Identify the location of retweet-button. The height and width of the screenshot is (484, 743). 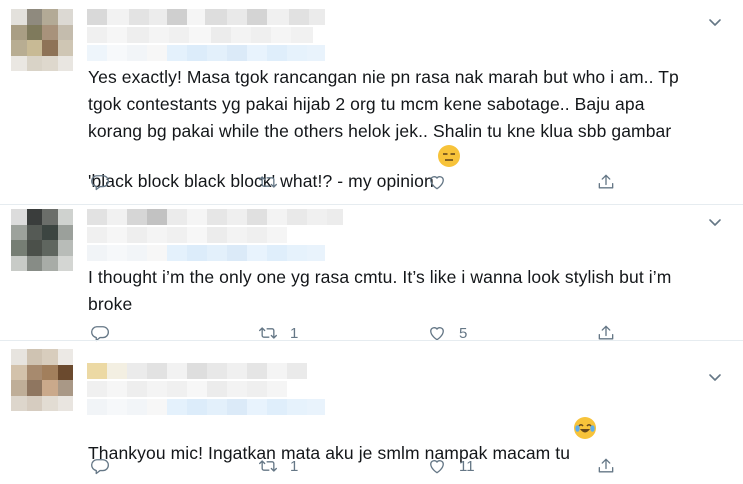
(274, 182).